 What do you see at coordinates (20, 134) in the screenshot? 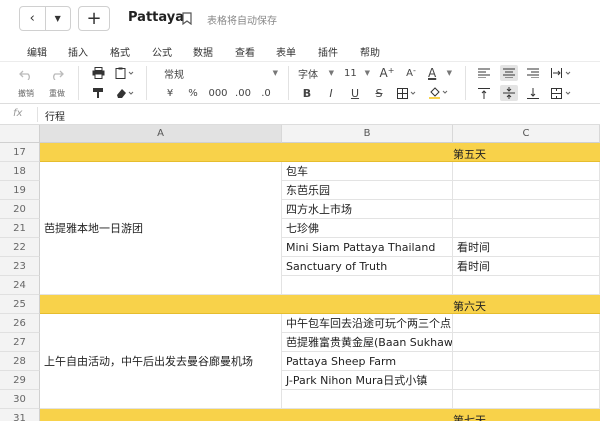
I see `select-all-corner` at bounding box center [20, 134].